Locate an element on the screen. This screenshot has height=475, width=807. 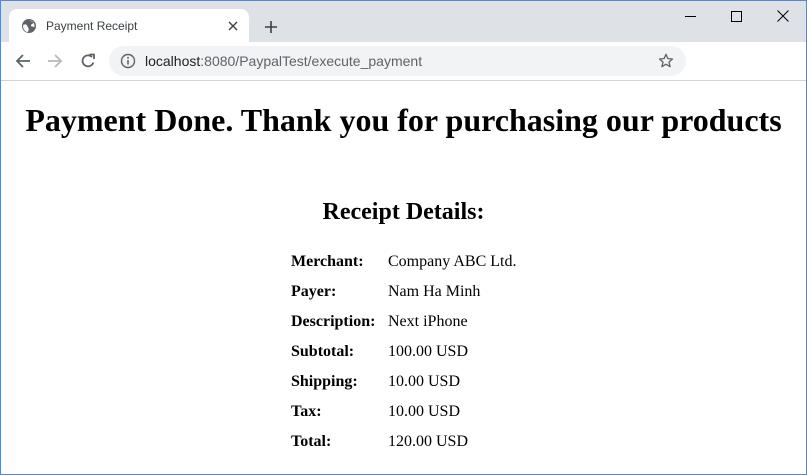
row-value: Nam Ha Minh is located at coordinates (434, 291).